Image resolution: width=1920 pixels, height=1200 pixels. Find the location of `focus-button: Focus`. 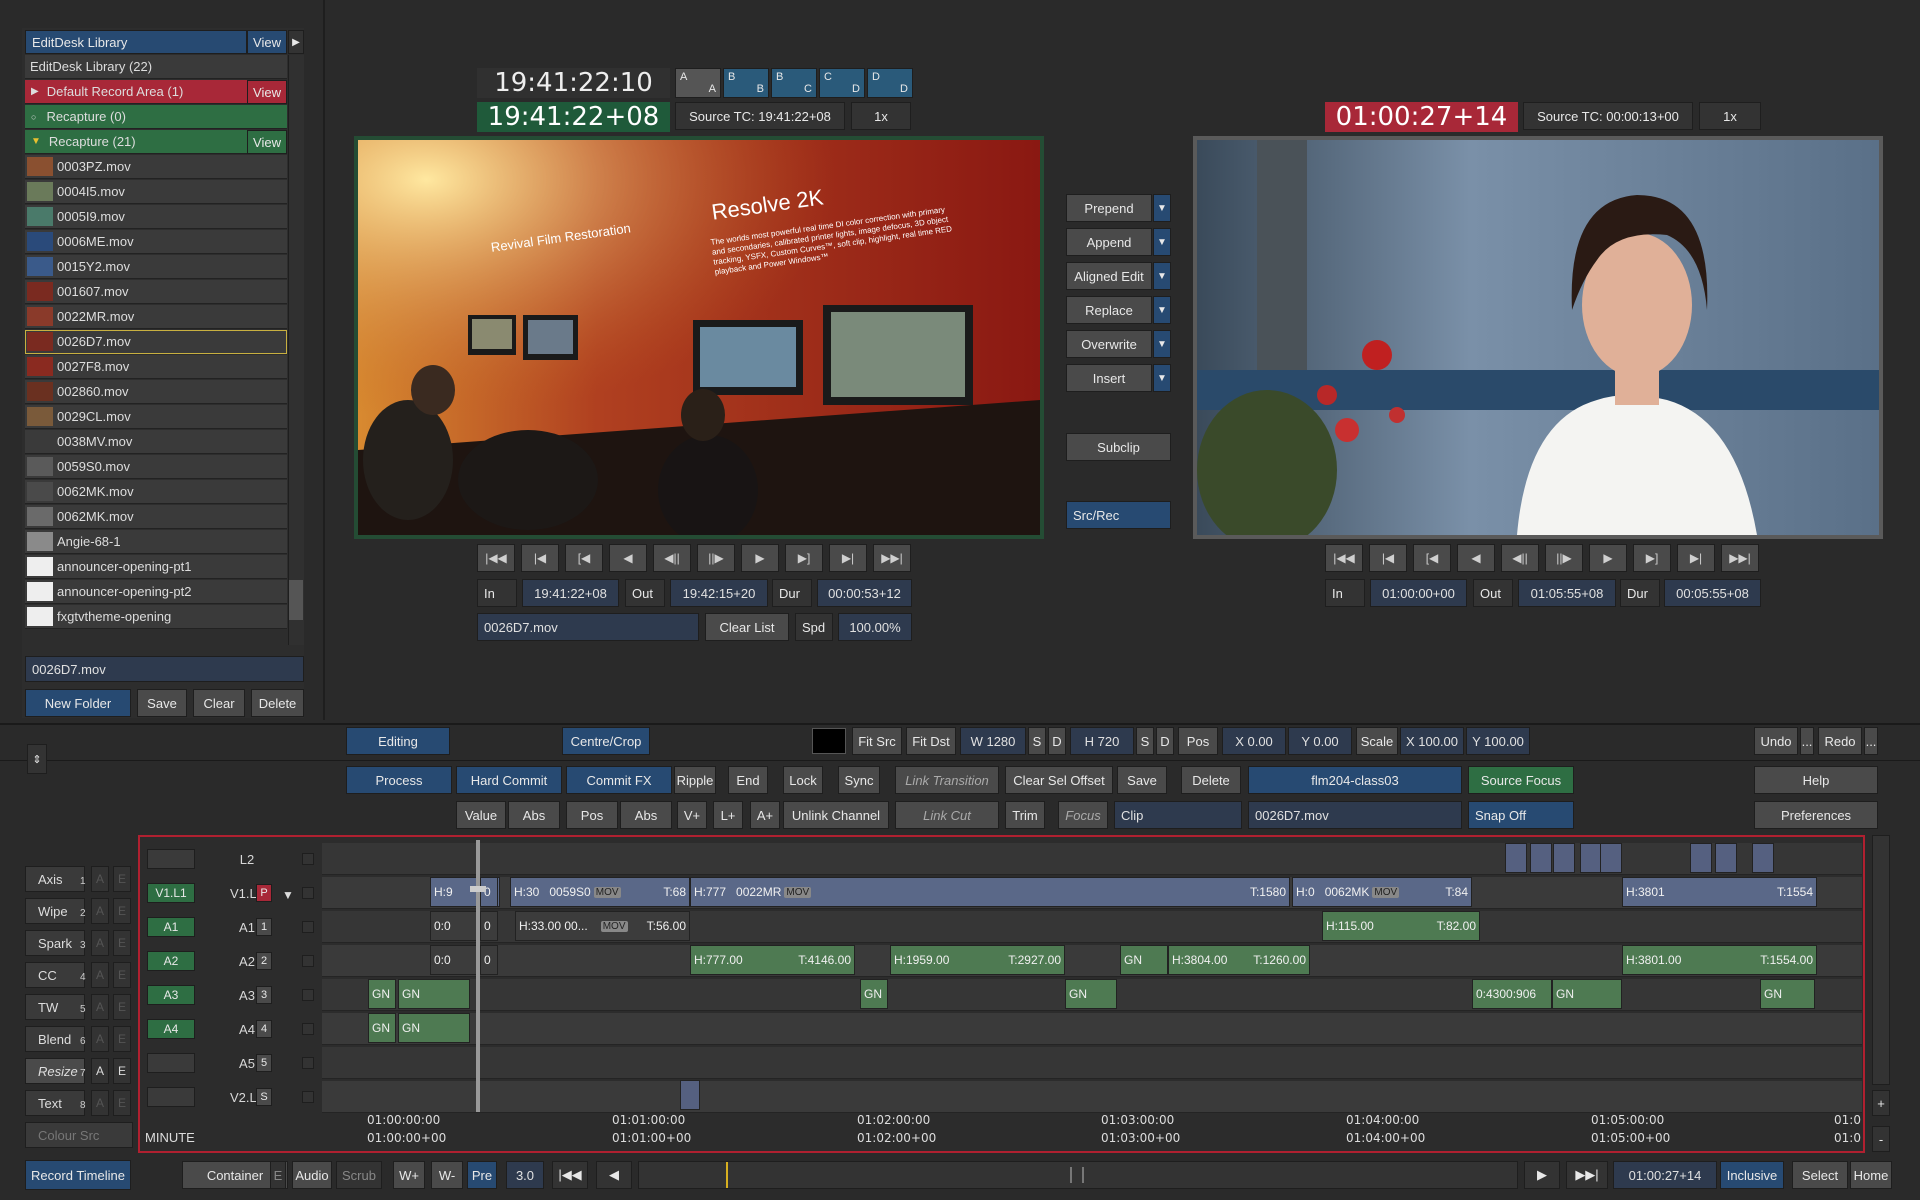

focus-button: Focus is located at coordinates (1083, 815).